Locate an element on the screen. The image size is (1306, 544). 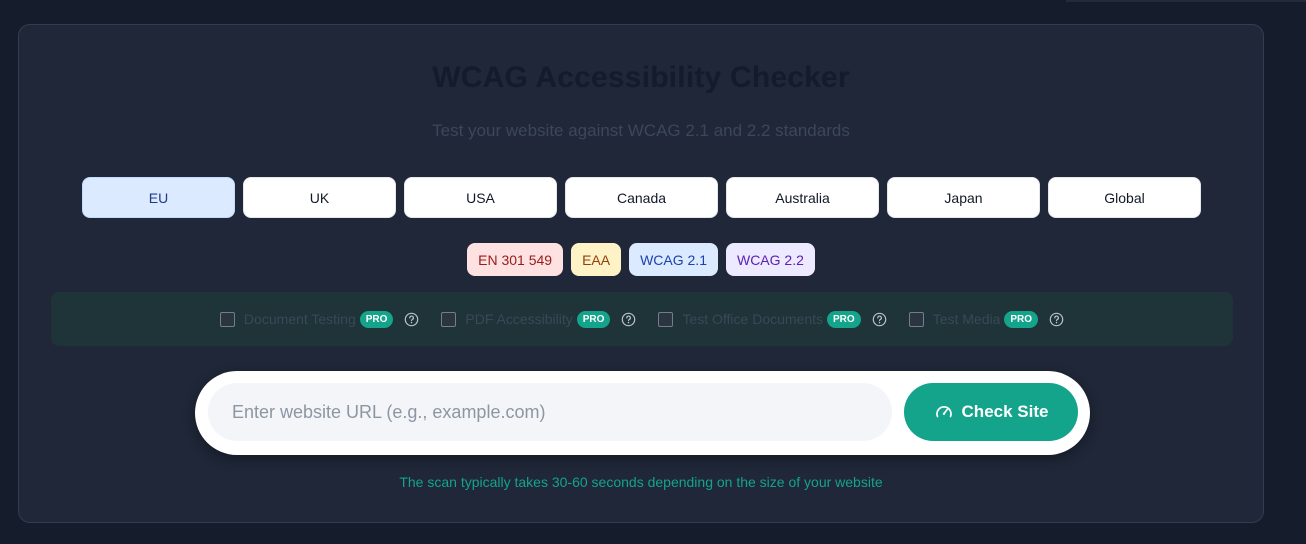
option-label: Test Office Documents is located at coordinates (753, 319).